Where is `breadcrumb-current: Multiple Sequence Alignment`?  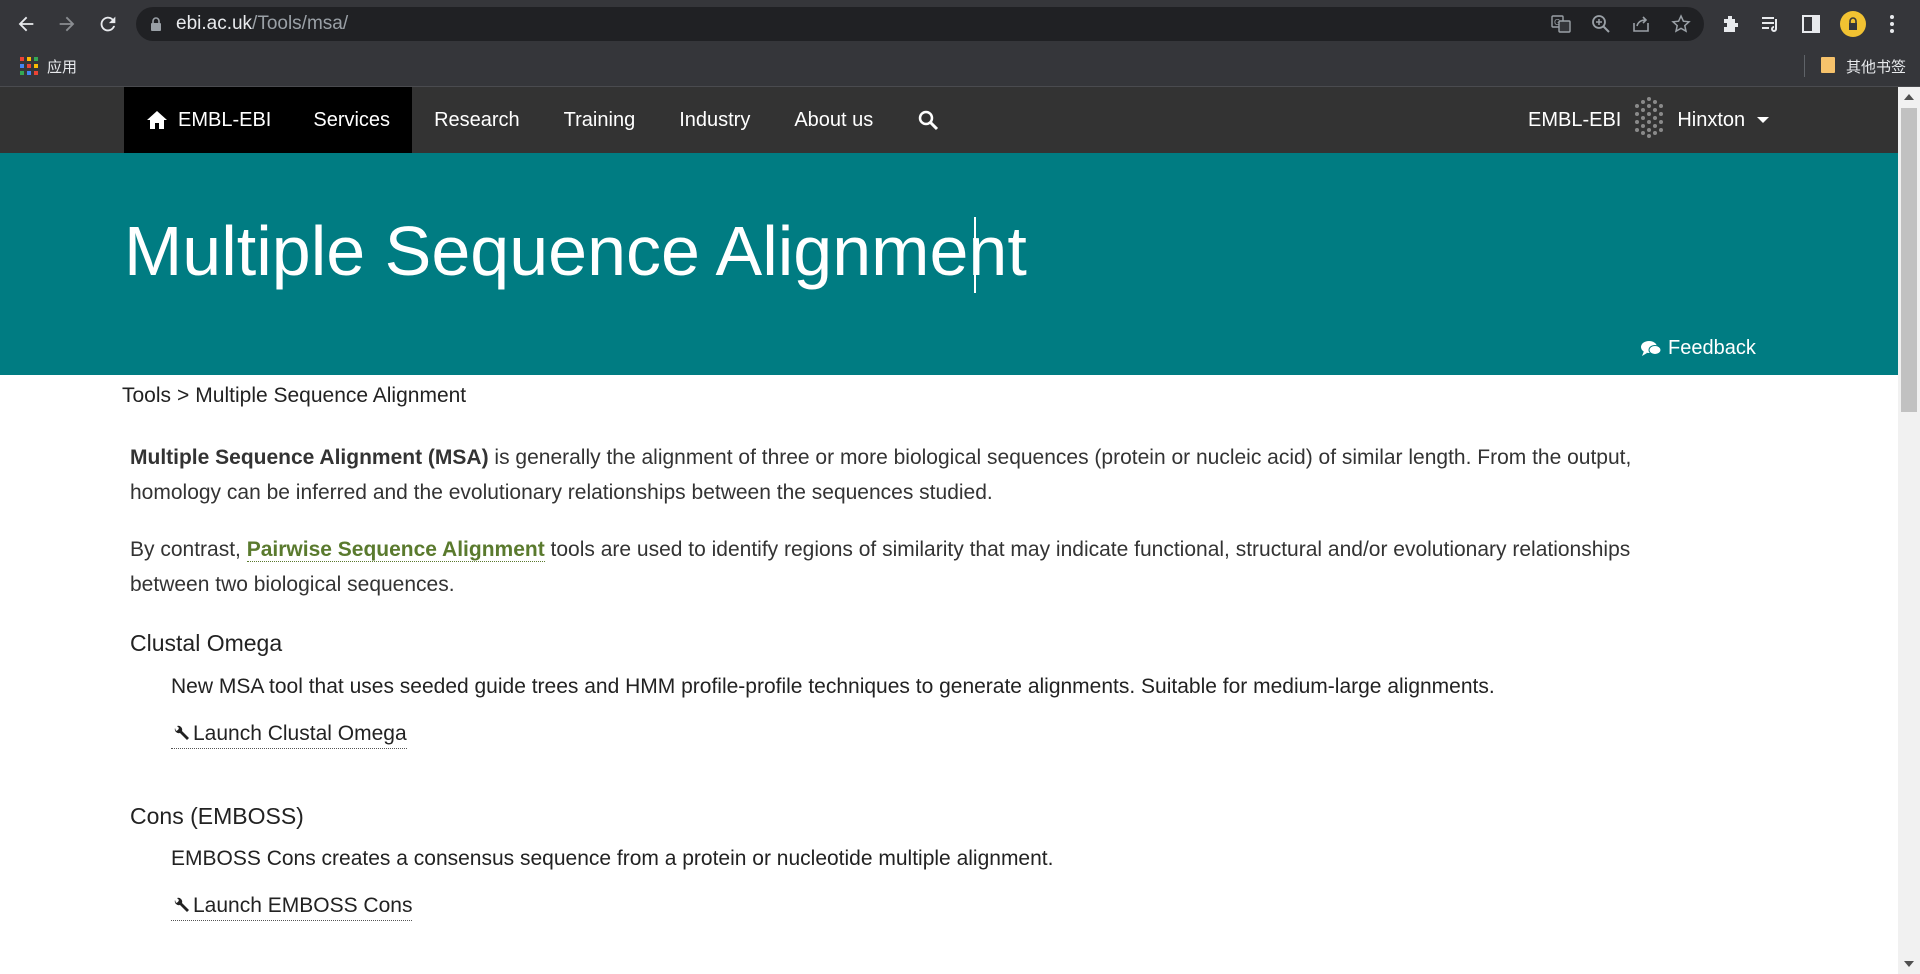
breadcrumb-current: Multiple Sequence Alignment is located at coordinates (331, 395).